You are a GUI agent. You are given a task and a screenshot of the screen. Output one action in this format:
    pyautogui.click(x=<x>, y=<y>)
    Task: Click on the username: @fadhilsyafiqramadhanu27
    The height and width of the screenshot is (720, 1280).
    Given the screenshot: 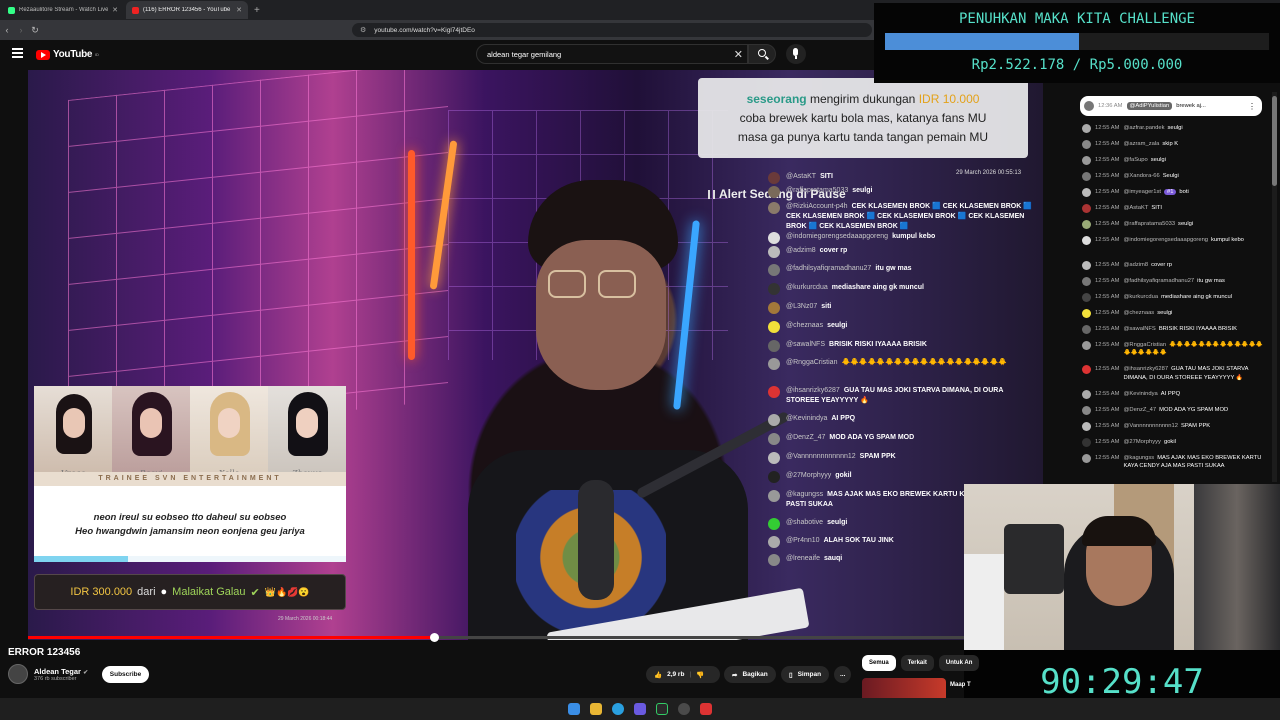 What is the action you would take?
    pyautogui.click(x=1159, y=281)
    